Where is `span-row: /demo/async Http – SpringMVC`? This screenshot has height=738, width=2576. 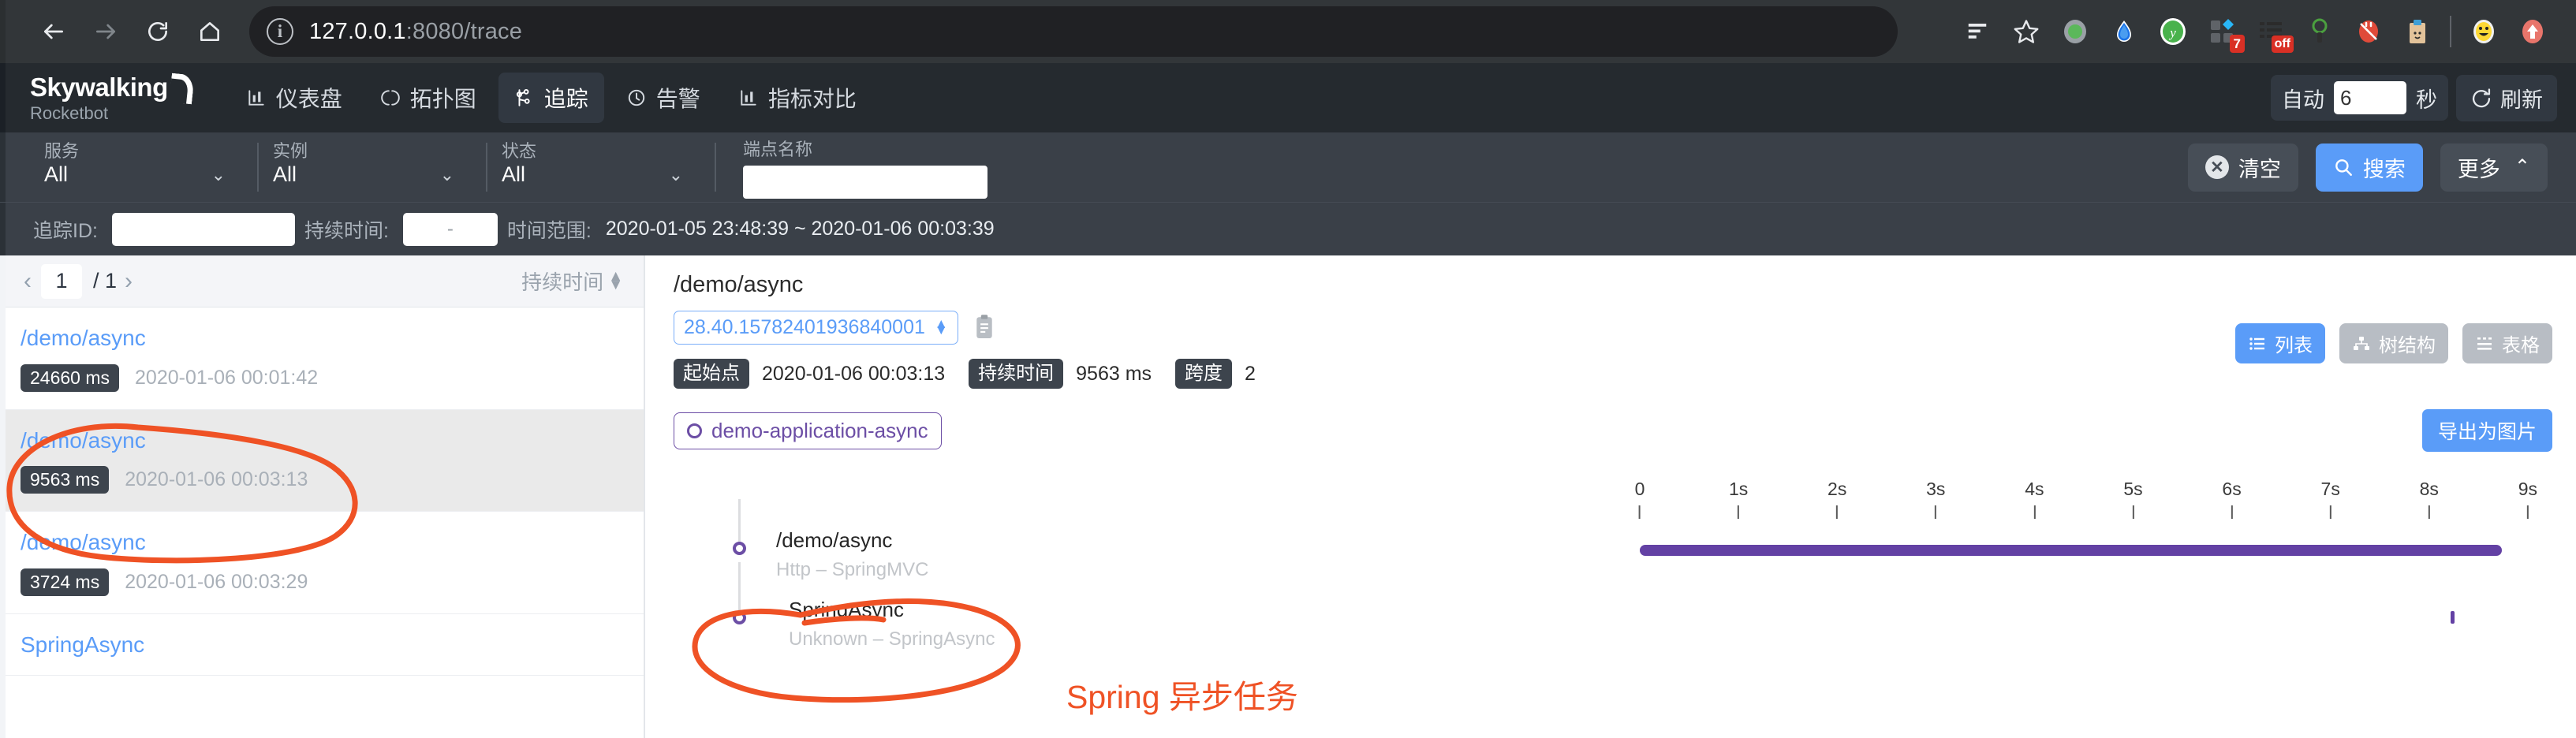
span-row: /demo/async Http – SpringMVC is located at coordinates (1613, 546).